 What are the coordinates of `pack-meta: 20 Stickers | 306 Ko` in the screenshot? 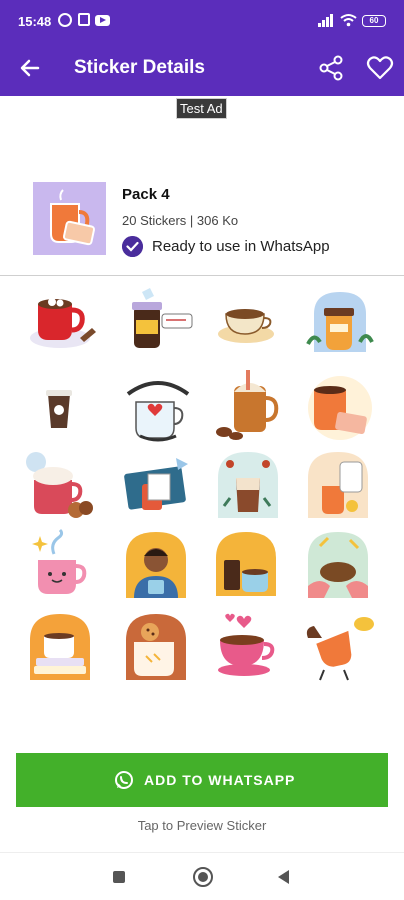 It's located at (180, 220).